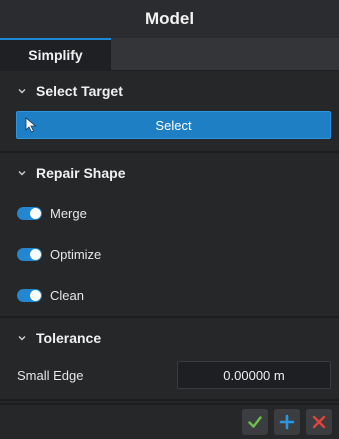  I want to click on optimize-row: Optimize, so click(169, 254).